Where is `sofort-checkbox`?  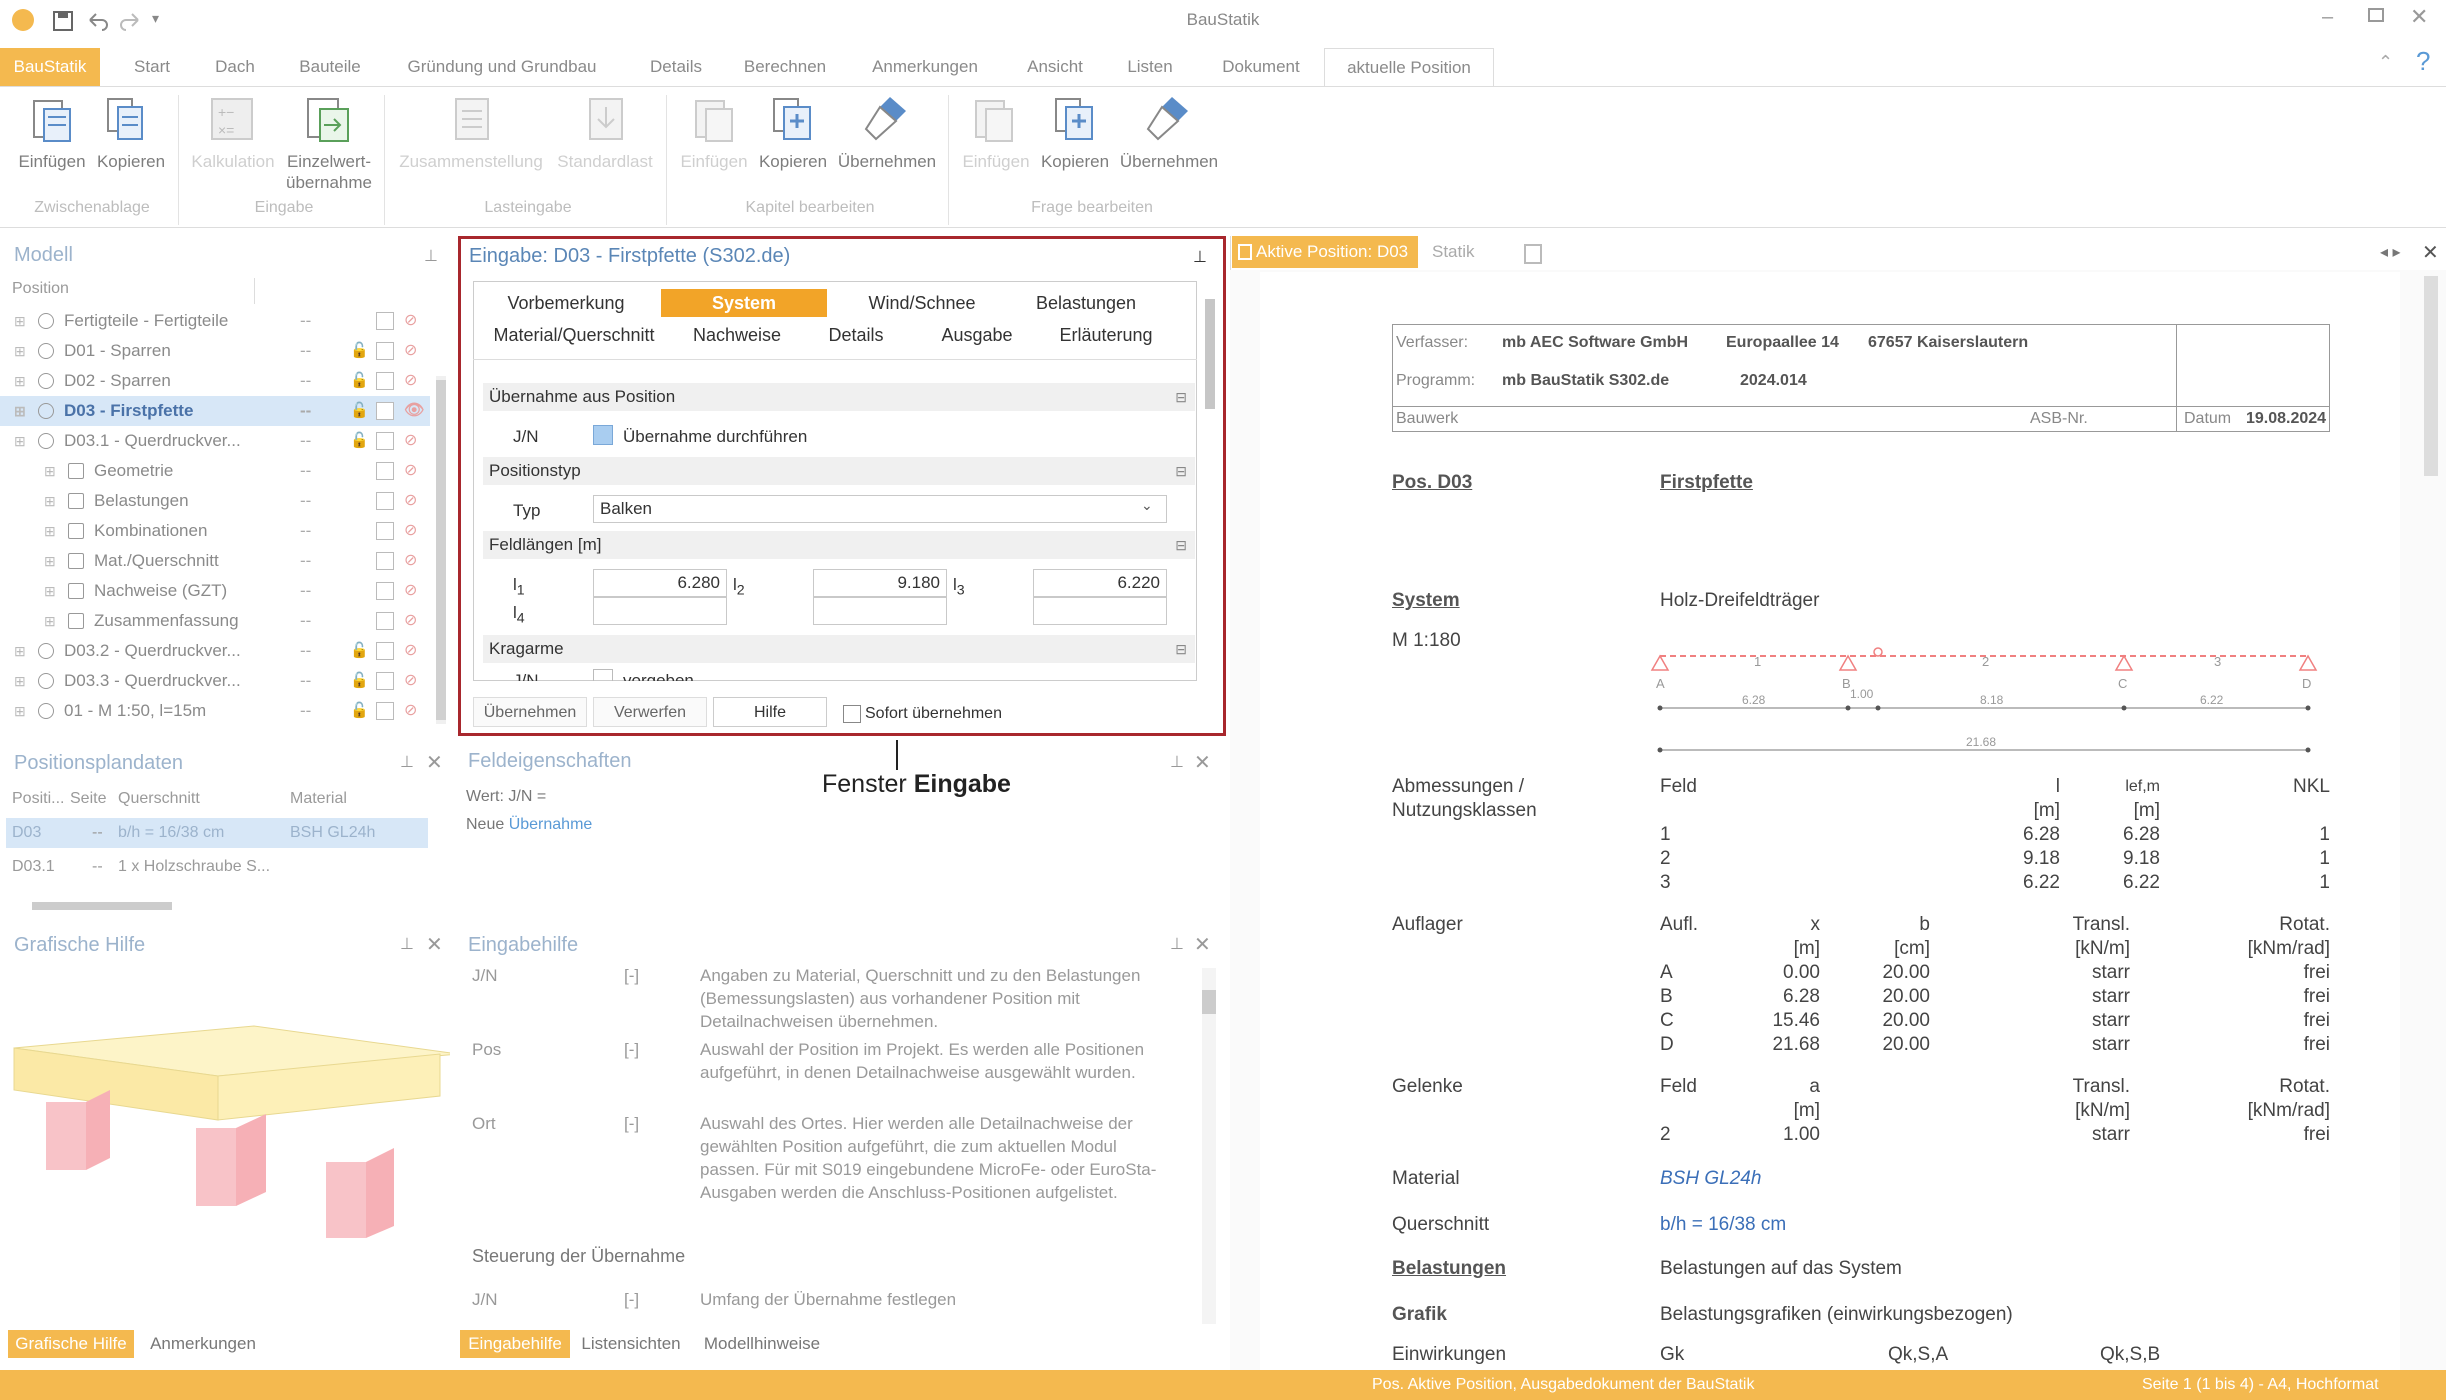
sofort-checkbox is located at coordinates (852, 714).